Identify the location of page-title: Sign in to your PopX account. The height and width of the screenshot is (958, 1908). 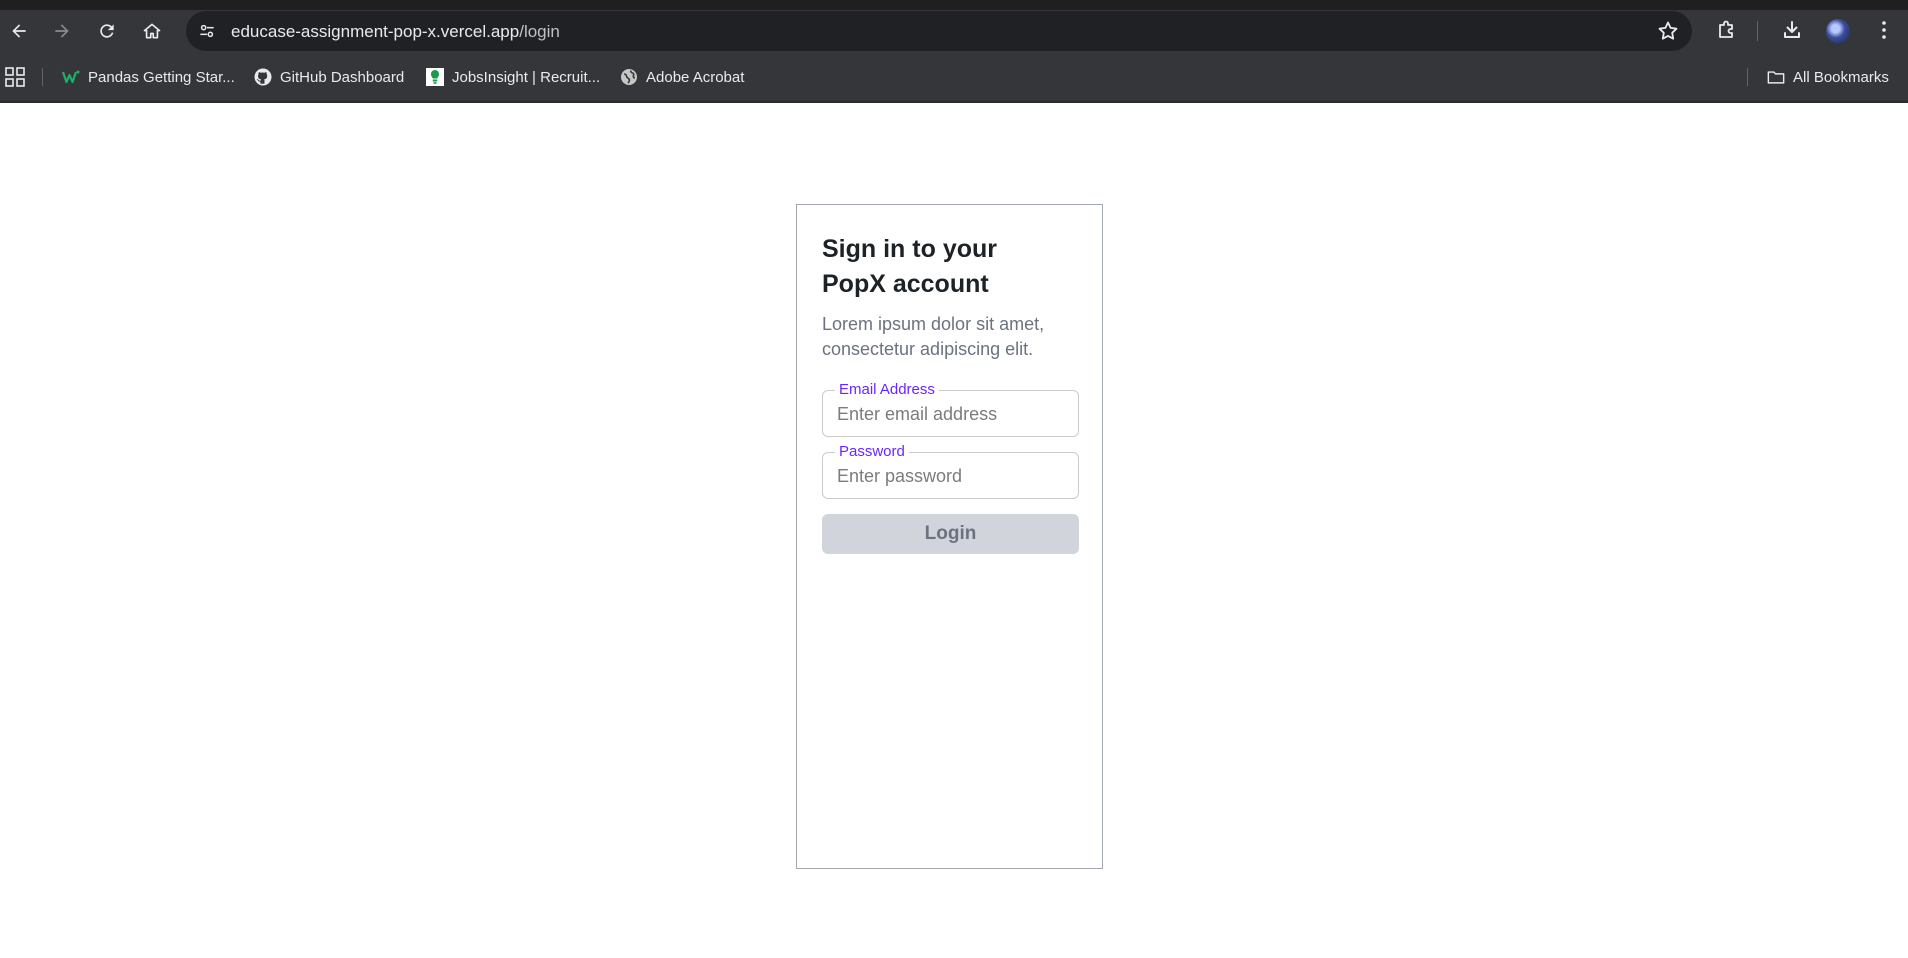
(909, 266).